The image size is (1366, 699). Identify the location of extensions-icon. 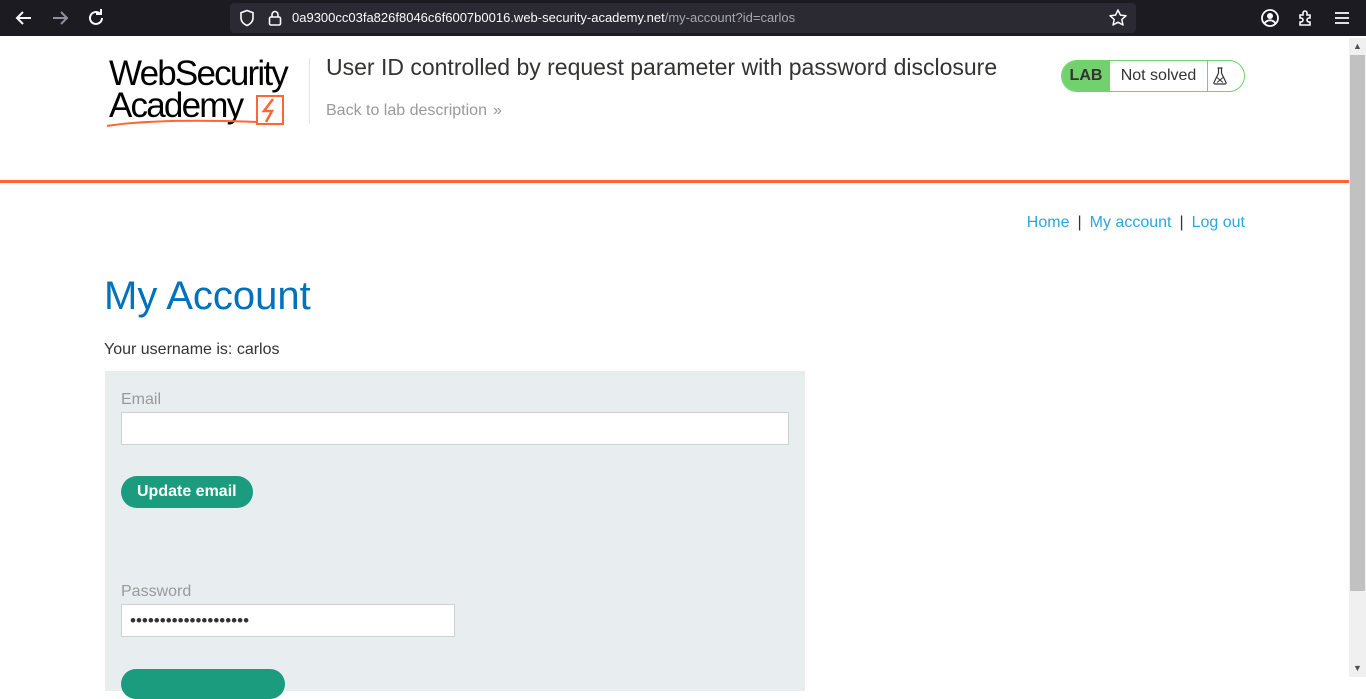
(1306, 18).